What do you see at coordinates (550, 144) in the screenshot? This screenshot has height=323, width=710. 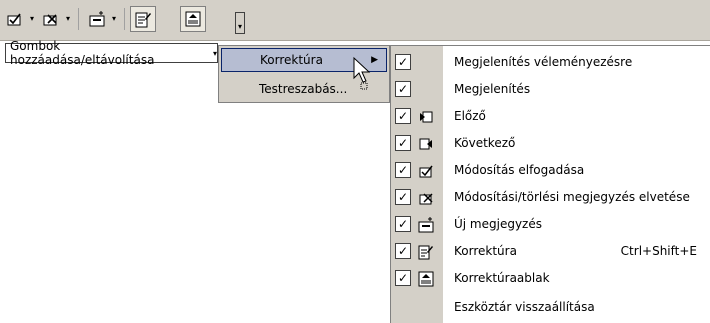 I see `menu-item-next: ✓ Következő` at bounding box center [550, 144].